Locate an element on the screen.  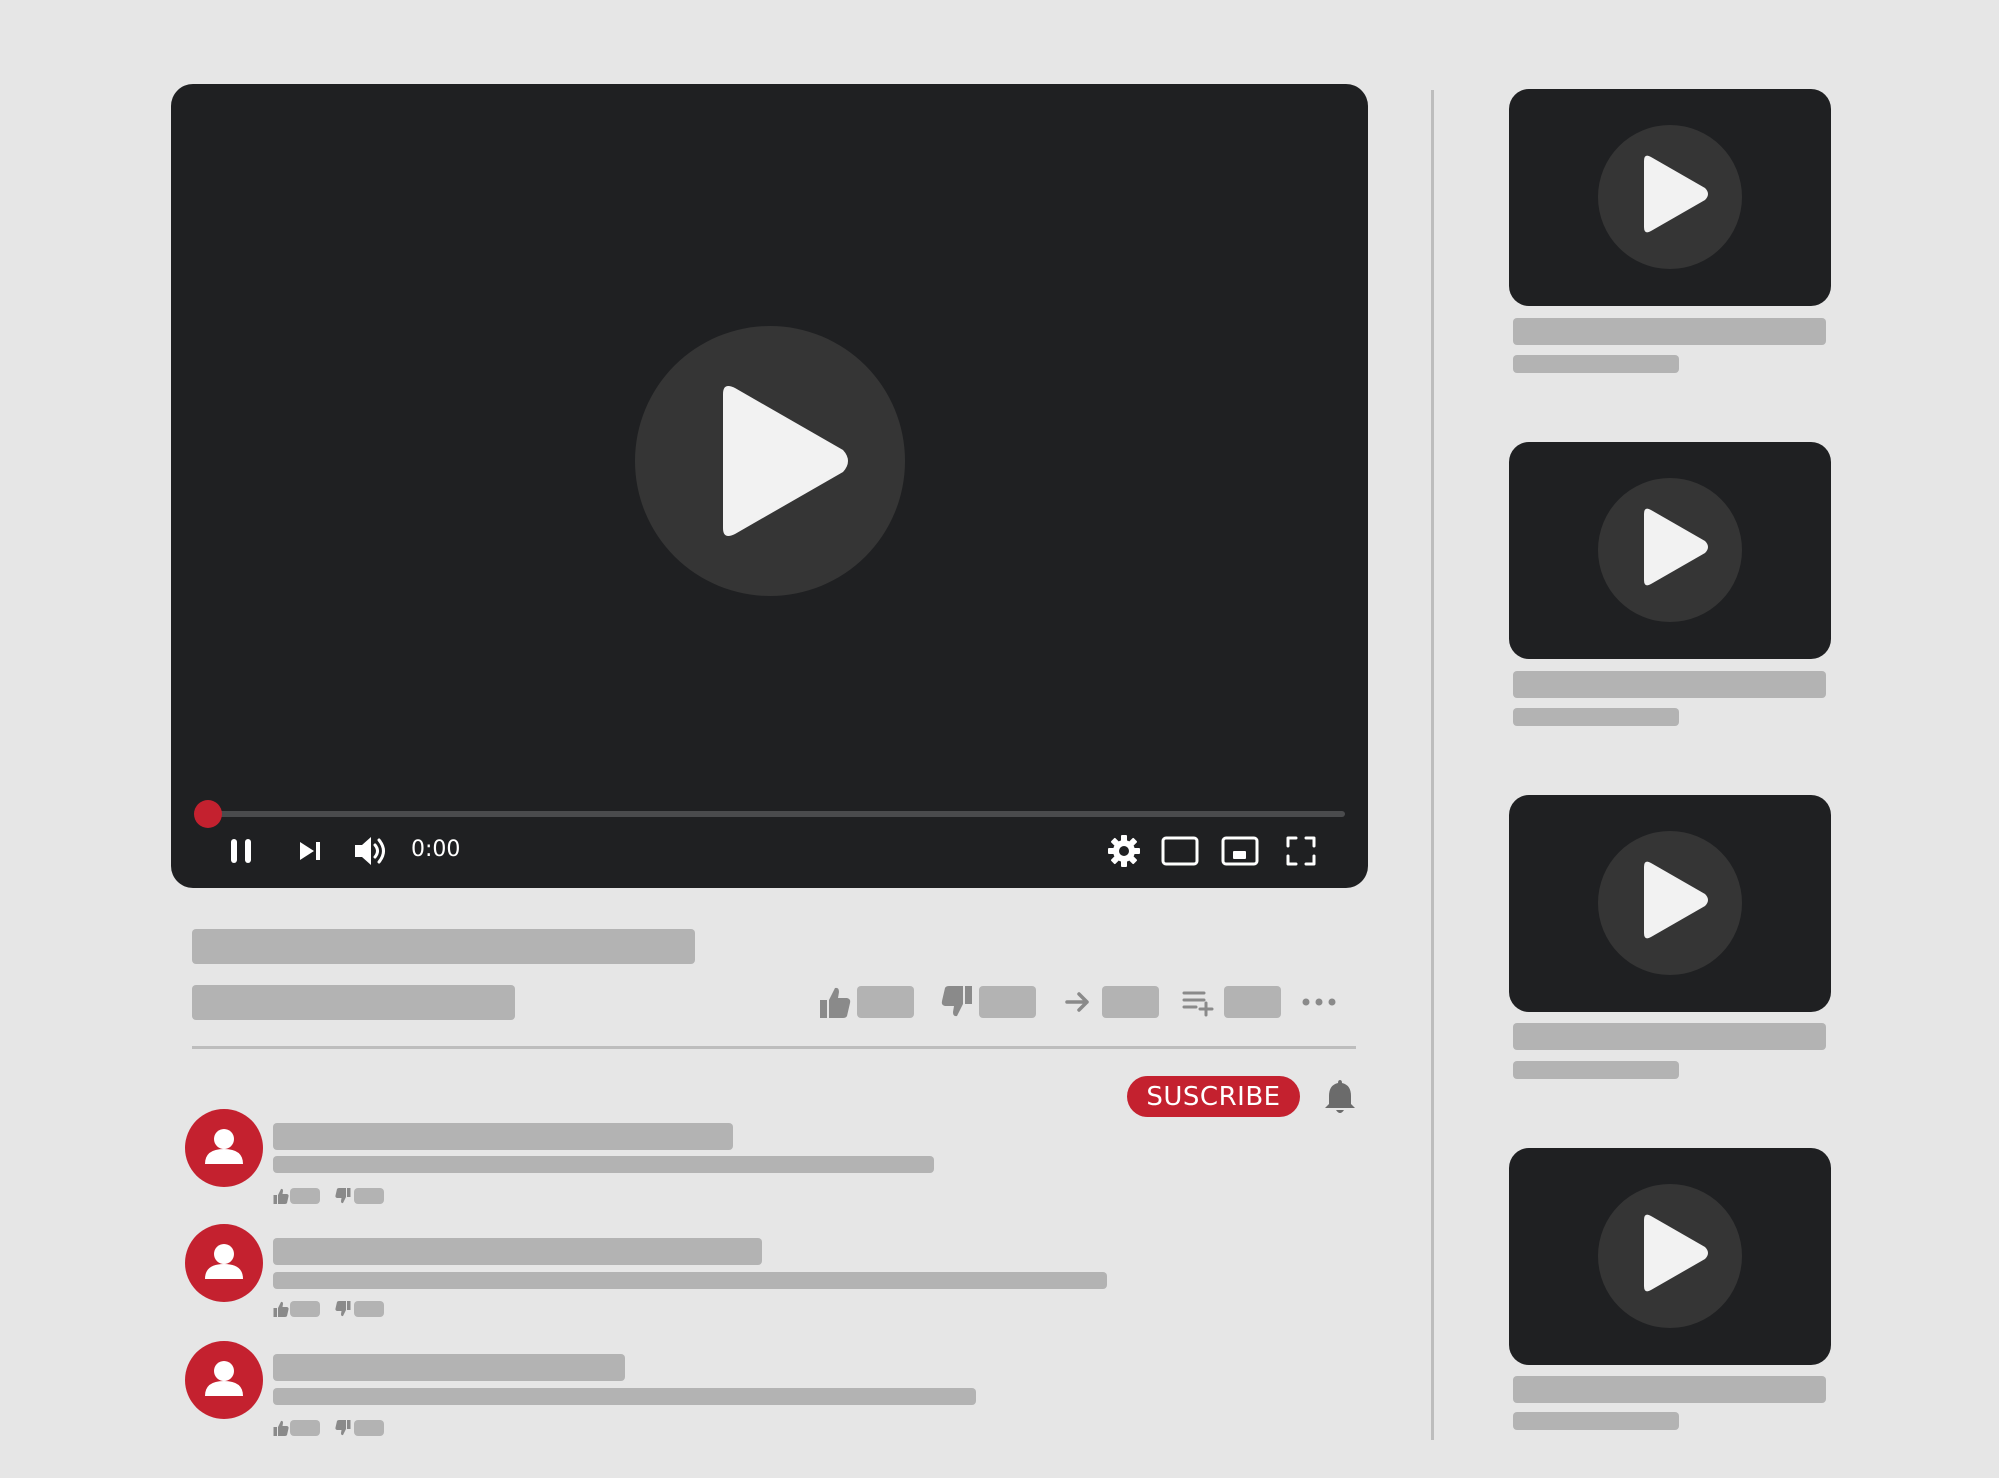
notification-bell-button is located at coordinates (1340, 1097).